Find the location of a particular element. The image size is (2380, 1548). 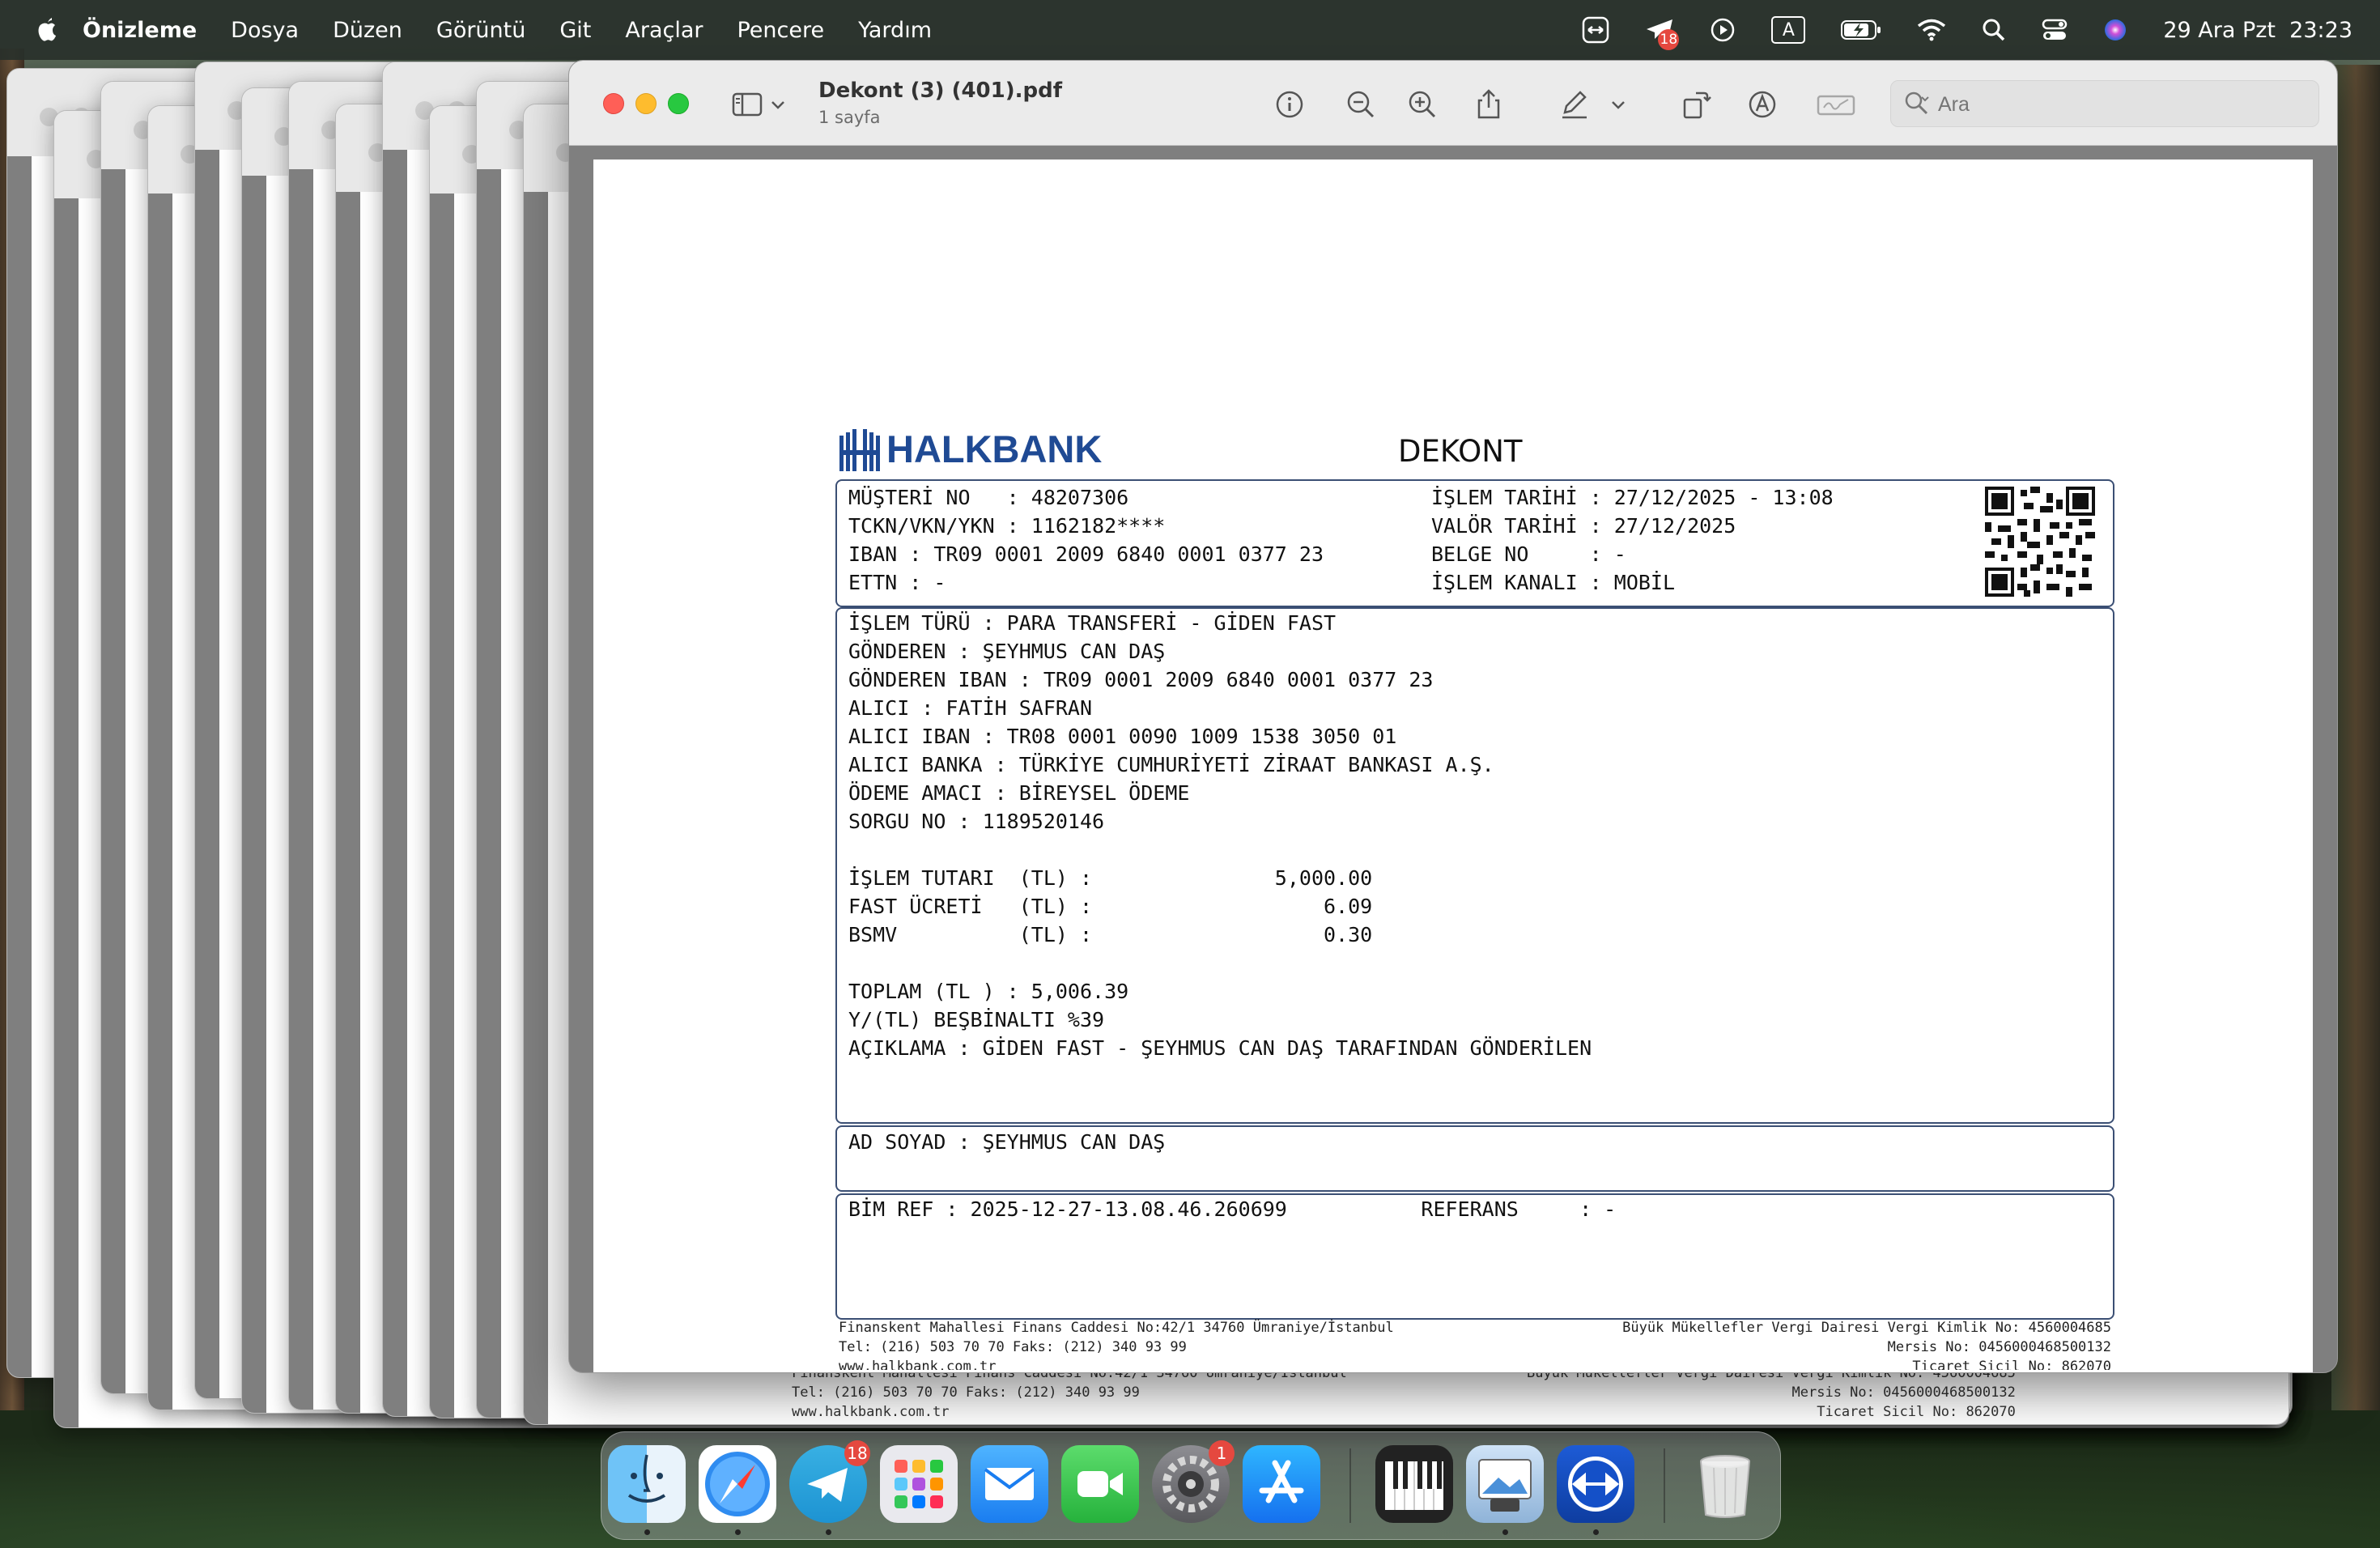

window-toolbar: Dekont (3) (401).pdf 1 sayfa is located at coordinates (1453, 104).